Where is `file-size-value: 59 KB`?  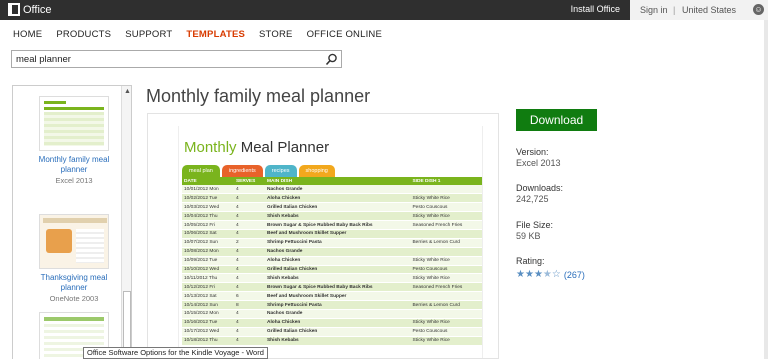
file-size-value: 59 KB is located at coordinates (528, 236).